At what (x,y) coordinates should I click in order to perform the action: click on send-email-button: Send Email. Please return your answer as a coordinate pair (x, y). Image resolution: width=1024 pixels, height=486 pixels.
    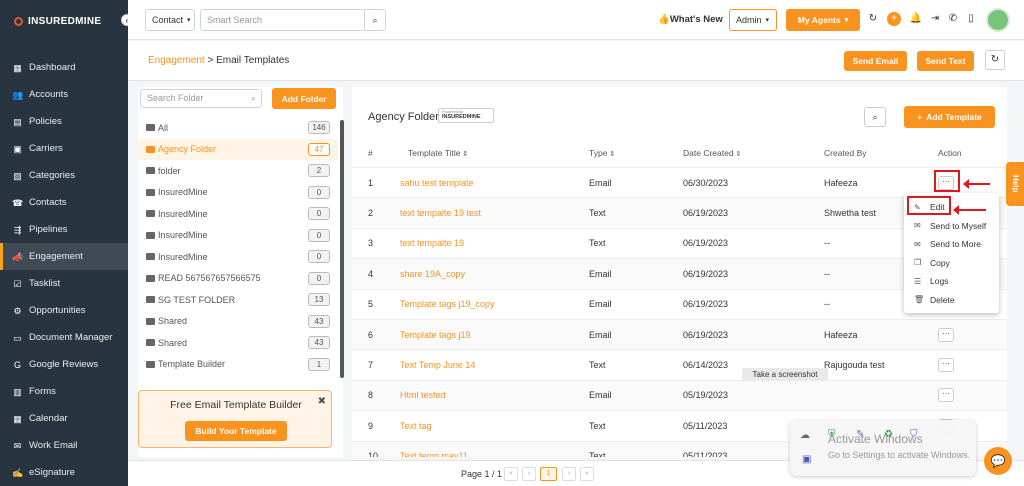
    Looking at the image, I should click on (875, 61).